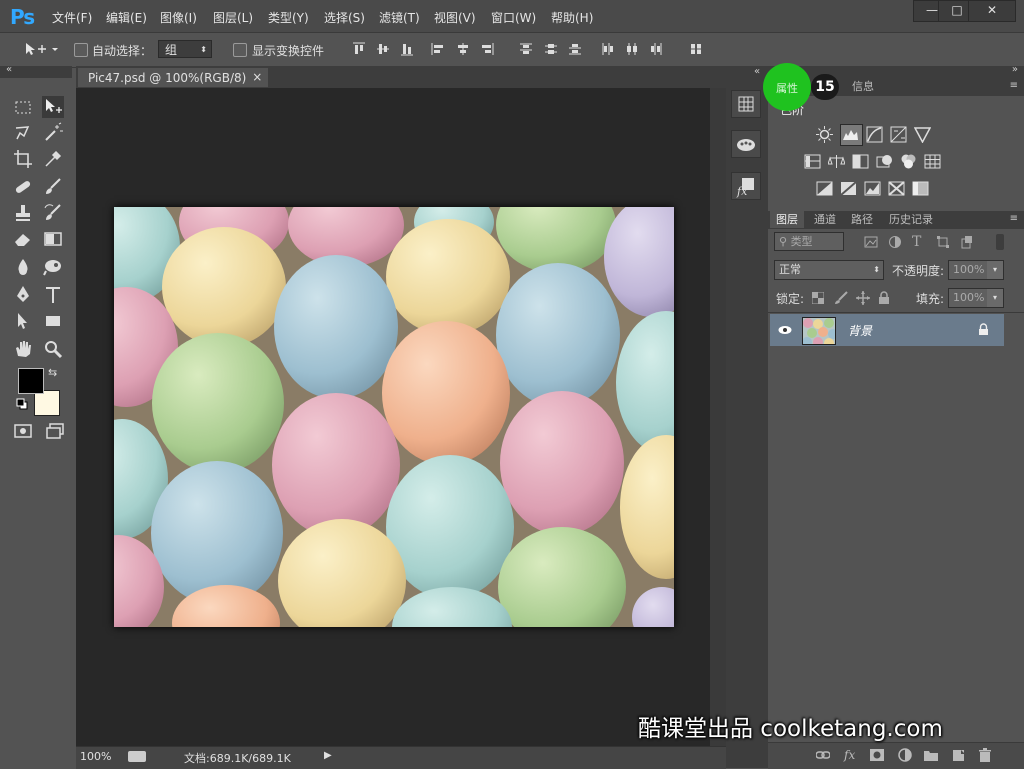 The height and width of the screenshot is (769, 1024). I want to click on invert-icon, so click(824, 188).